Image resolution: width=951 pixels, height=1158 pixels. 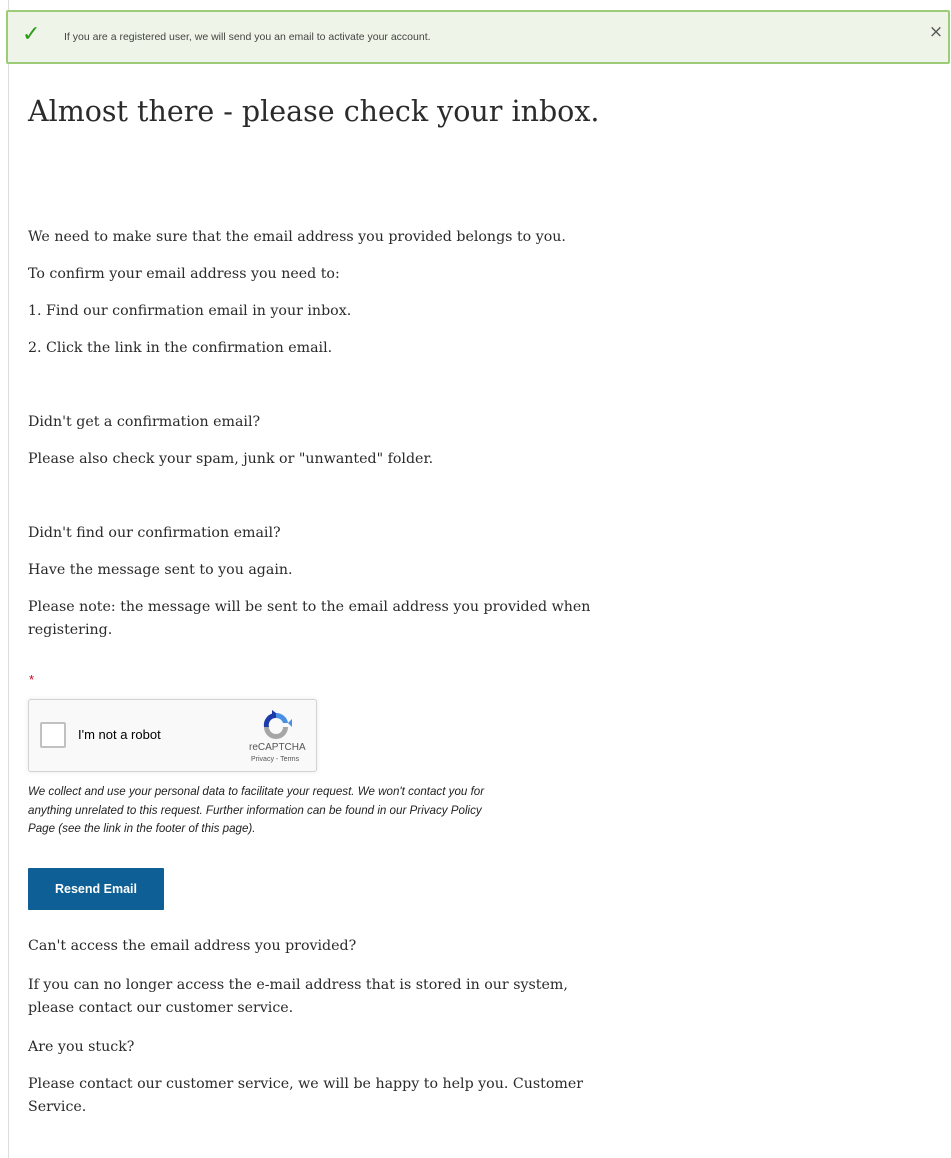 What do you see at coordinates (144, 422) in the screenshot?
I see `no-email-question: Didn't get a confirmation email?` at bounding box center [144, 422].